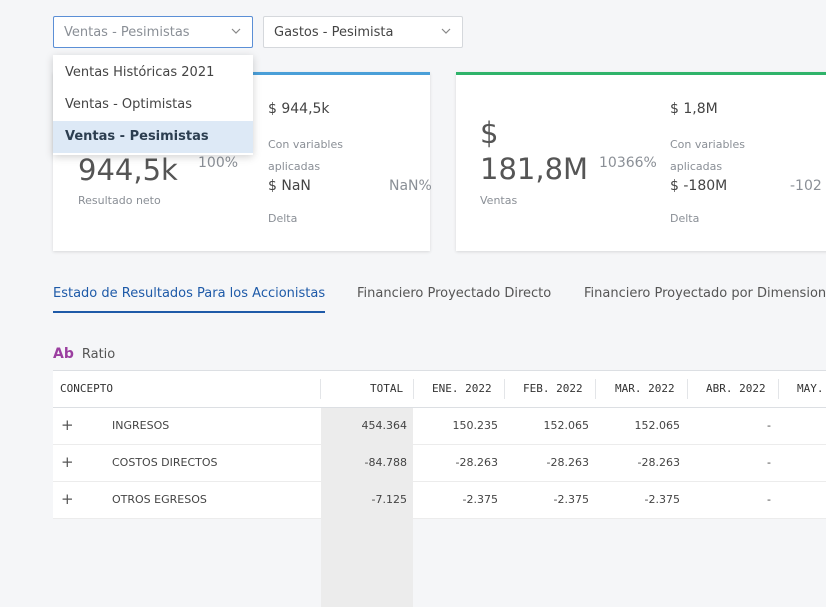  Describe the element at coordinates (389, 499) in the screenshot. I see `cell-total: -7.125` at that location.